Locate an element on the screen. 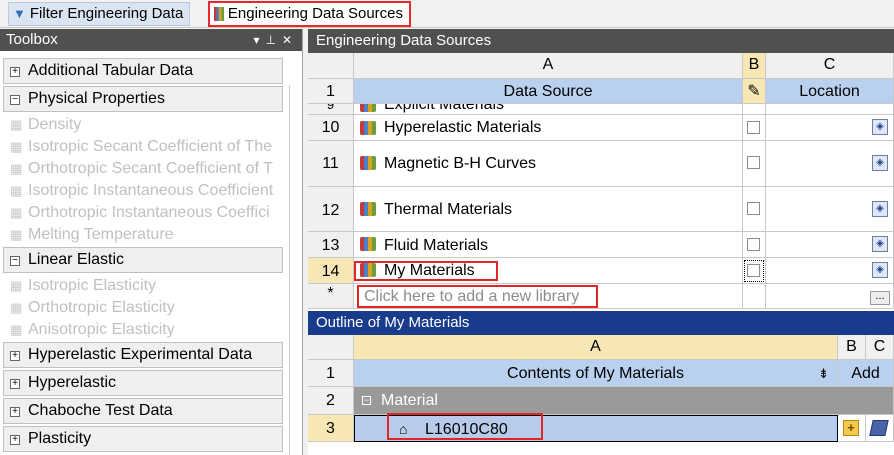 The height and width of the screenshot is (455, 894). group-label: Chaboche Test Data is located at coordinates (100, 410).